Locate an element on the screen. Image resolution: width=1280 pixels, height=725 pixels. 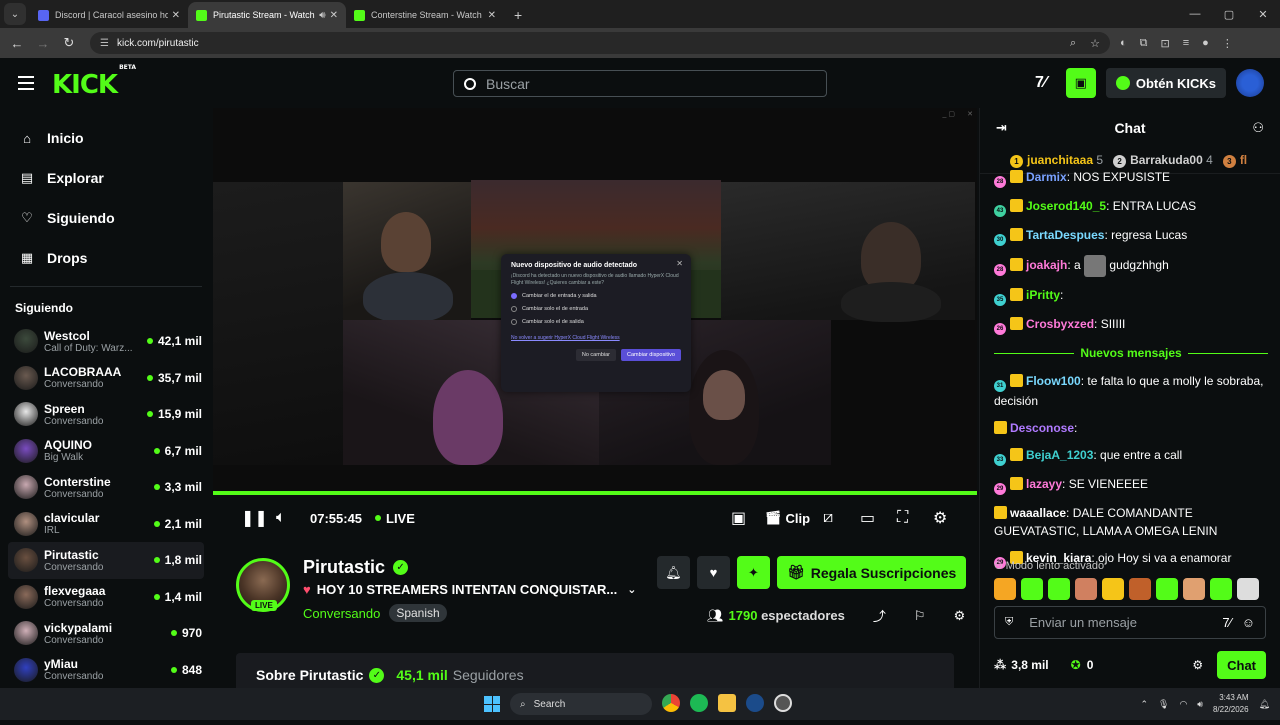
gift-subs-button: 🎁︎ Regala Suscripciones is located at coordinates (872, 572).